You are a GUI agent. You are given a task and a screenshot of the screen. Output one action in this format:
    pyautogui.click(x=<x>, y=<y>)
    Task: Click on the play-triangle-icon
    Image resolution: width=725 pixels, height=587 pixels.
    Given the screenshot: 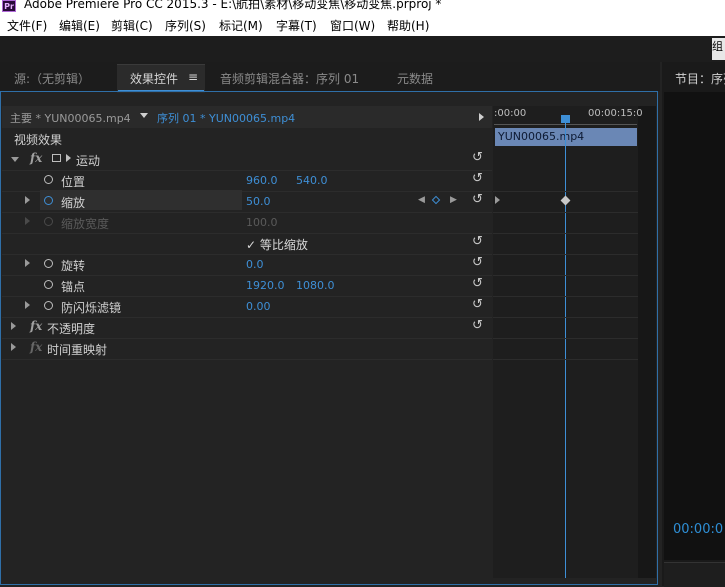 What is the action you would take?
    pyautogui.click(x=481, y=117)
    